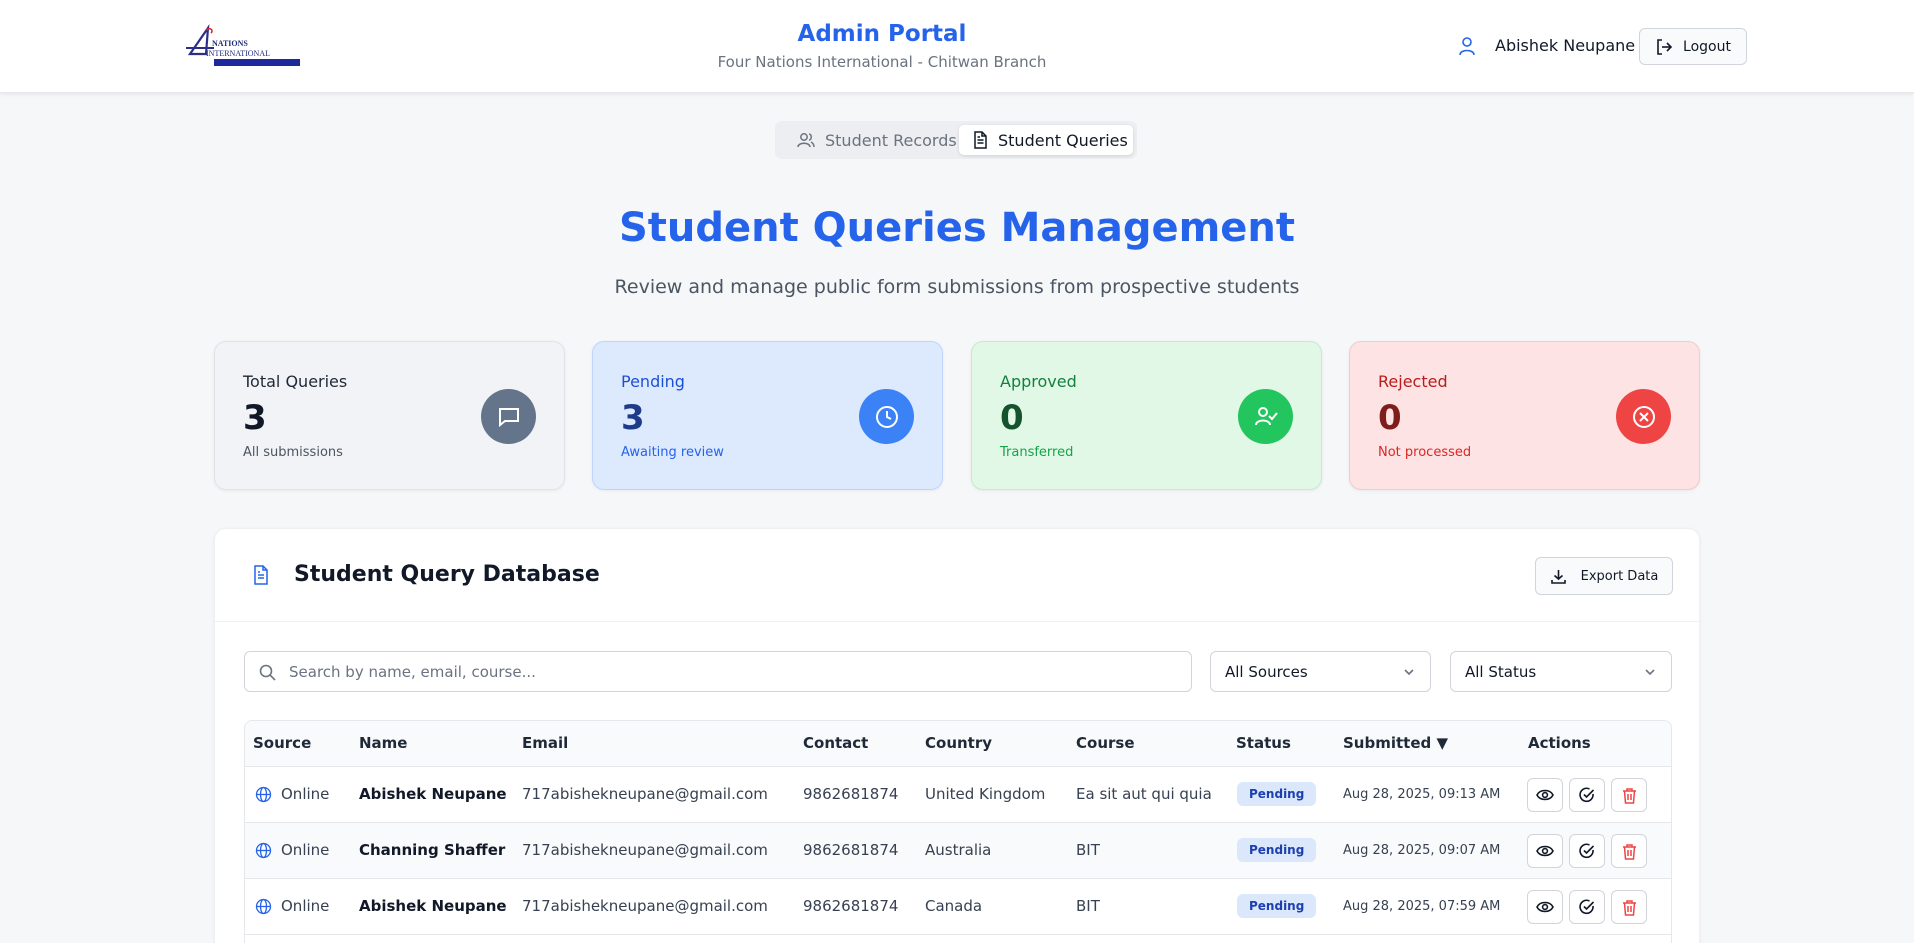 The image size is (1914, 943). I want to click on stat-label: Approved, so click(1038, 381).